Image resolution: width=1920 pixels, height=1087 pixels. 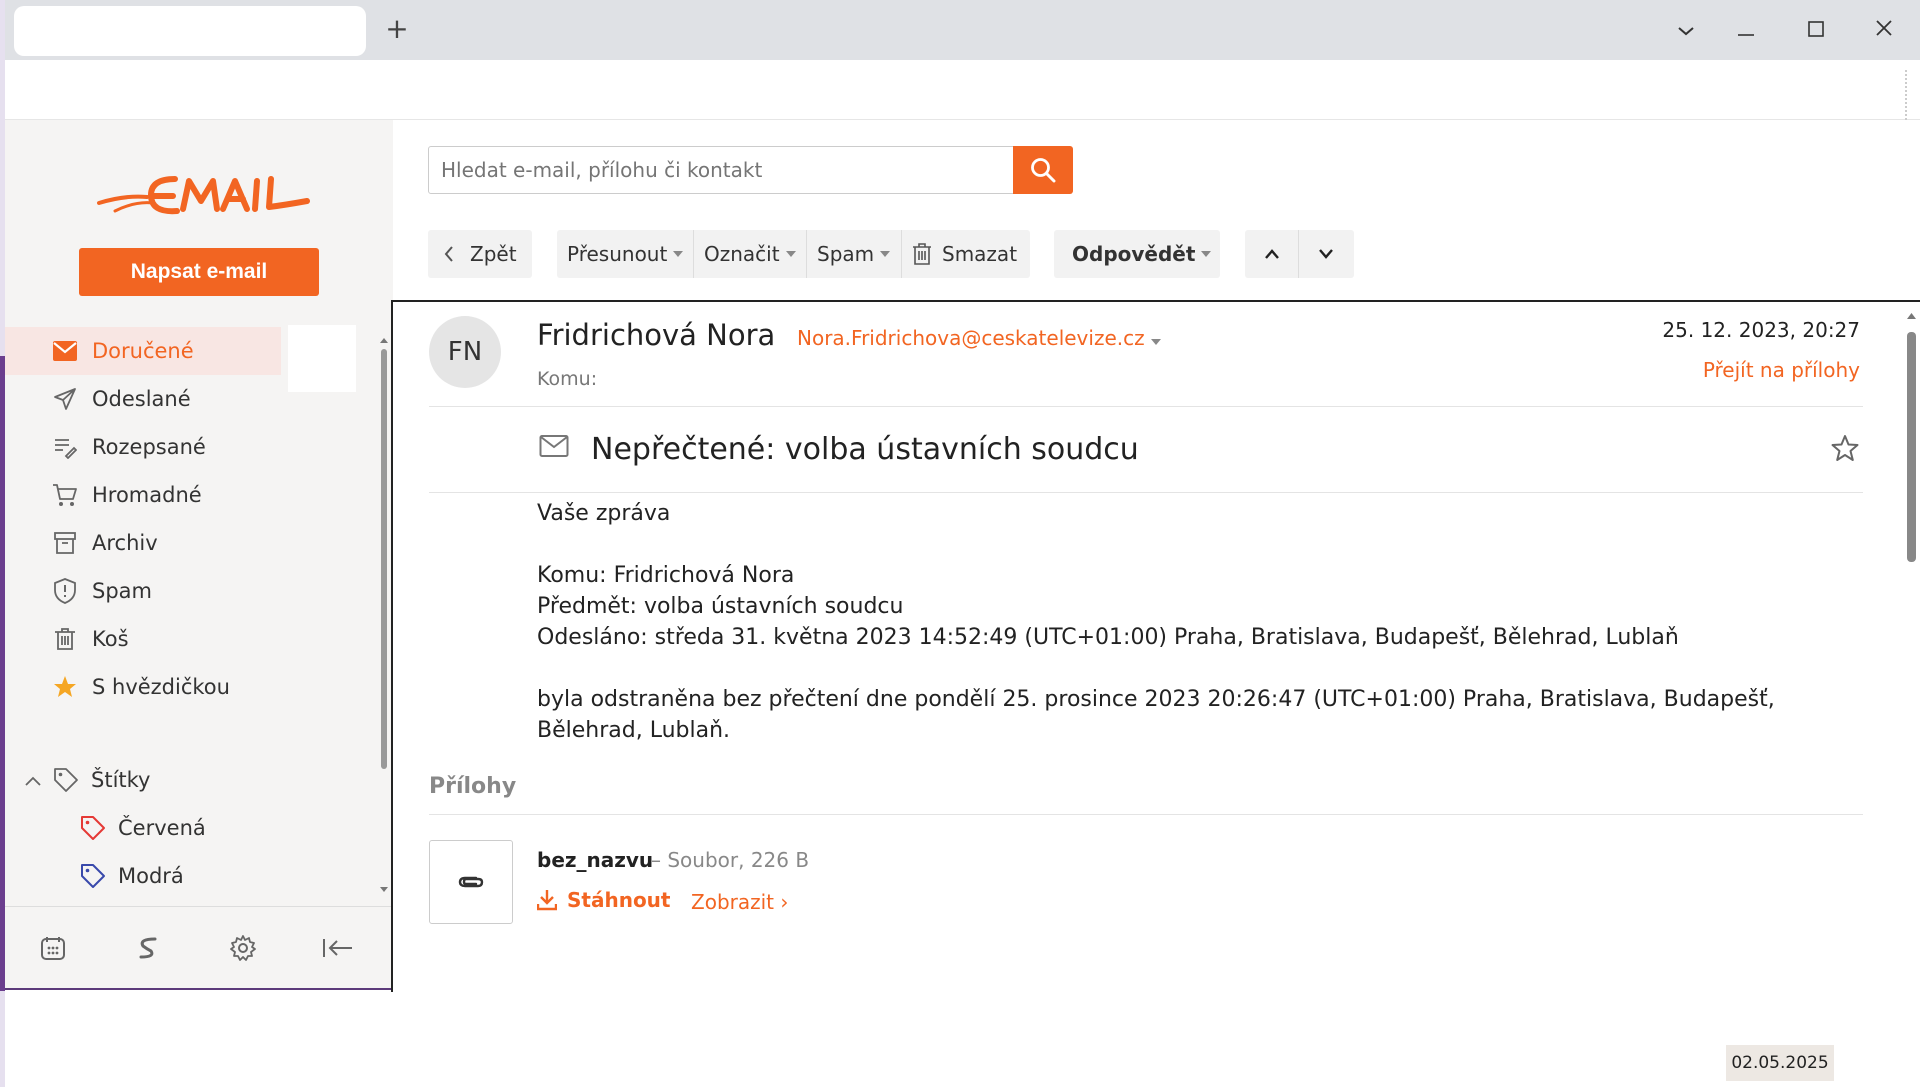 I want to click on attachment-thumbnail, so click(x=471, y=882).